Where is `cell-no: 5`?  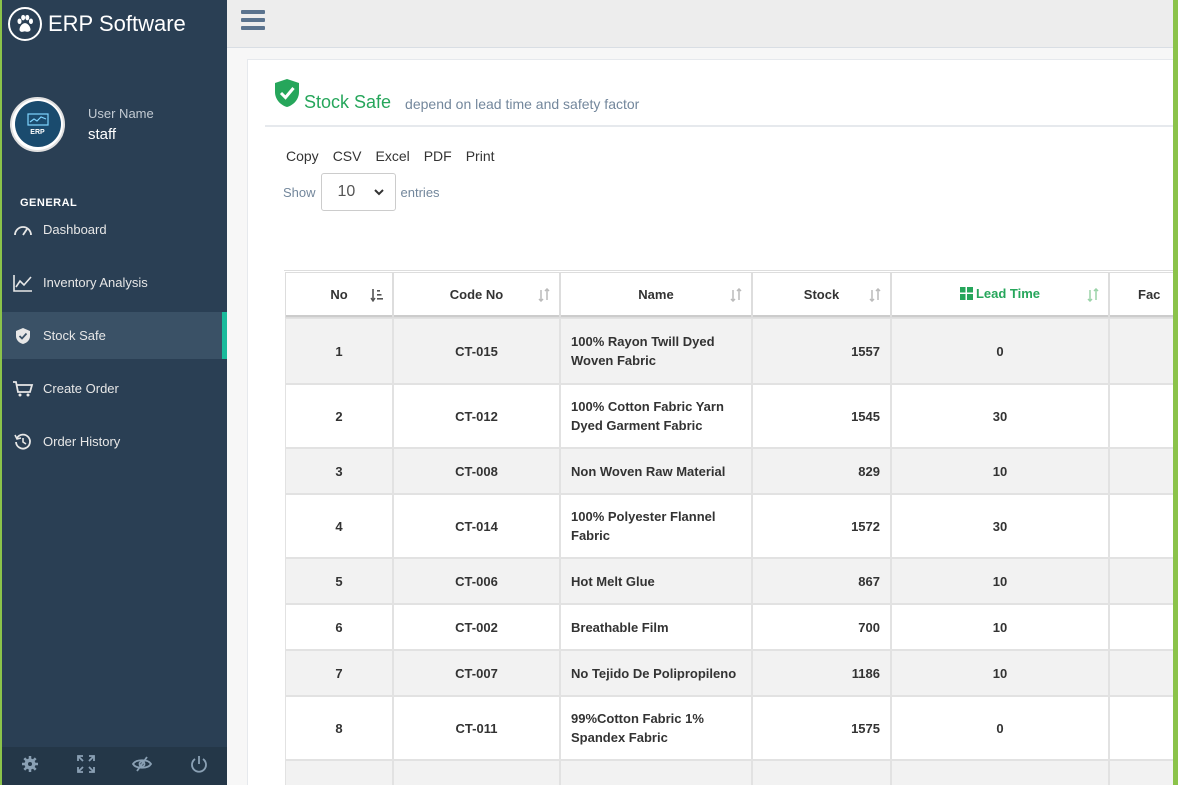 cell-no: 5 is located at coordinates (339, 581).